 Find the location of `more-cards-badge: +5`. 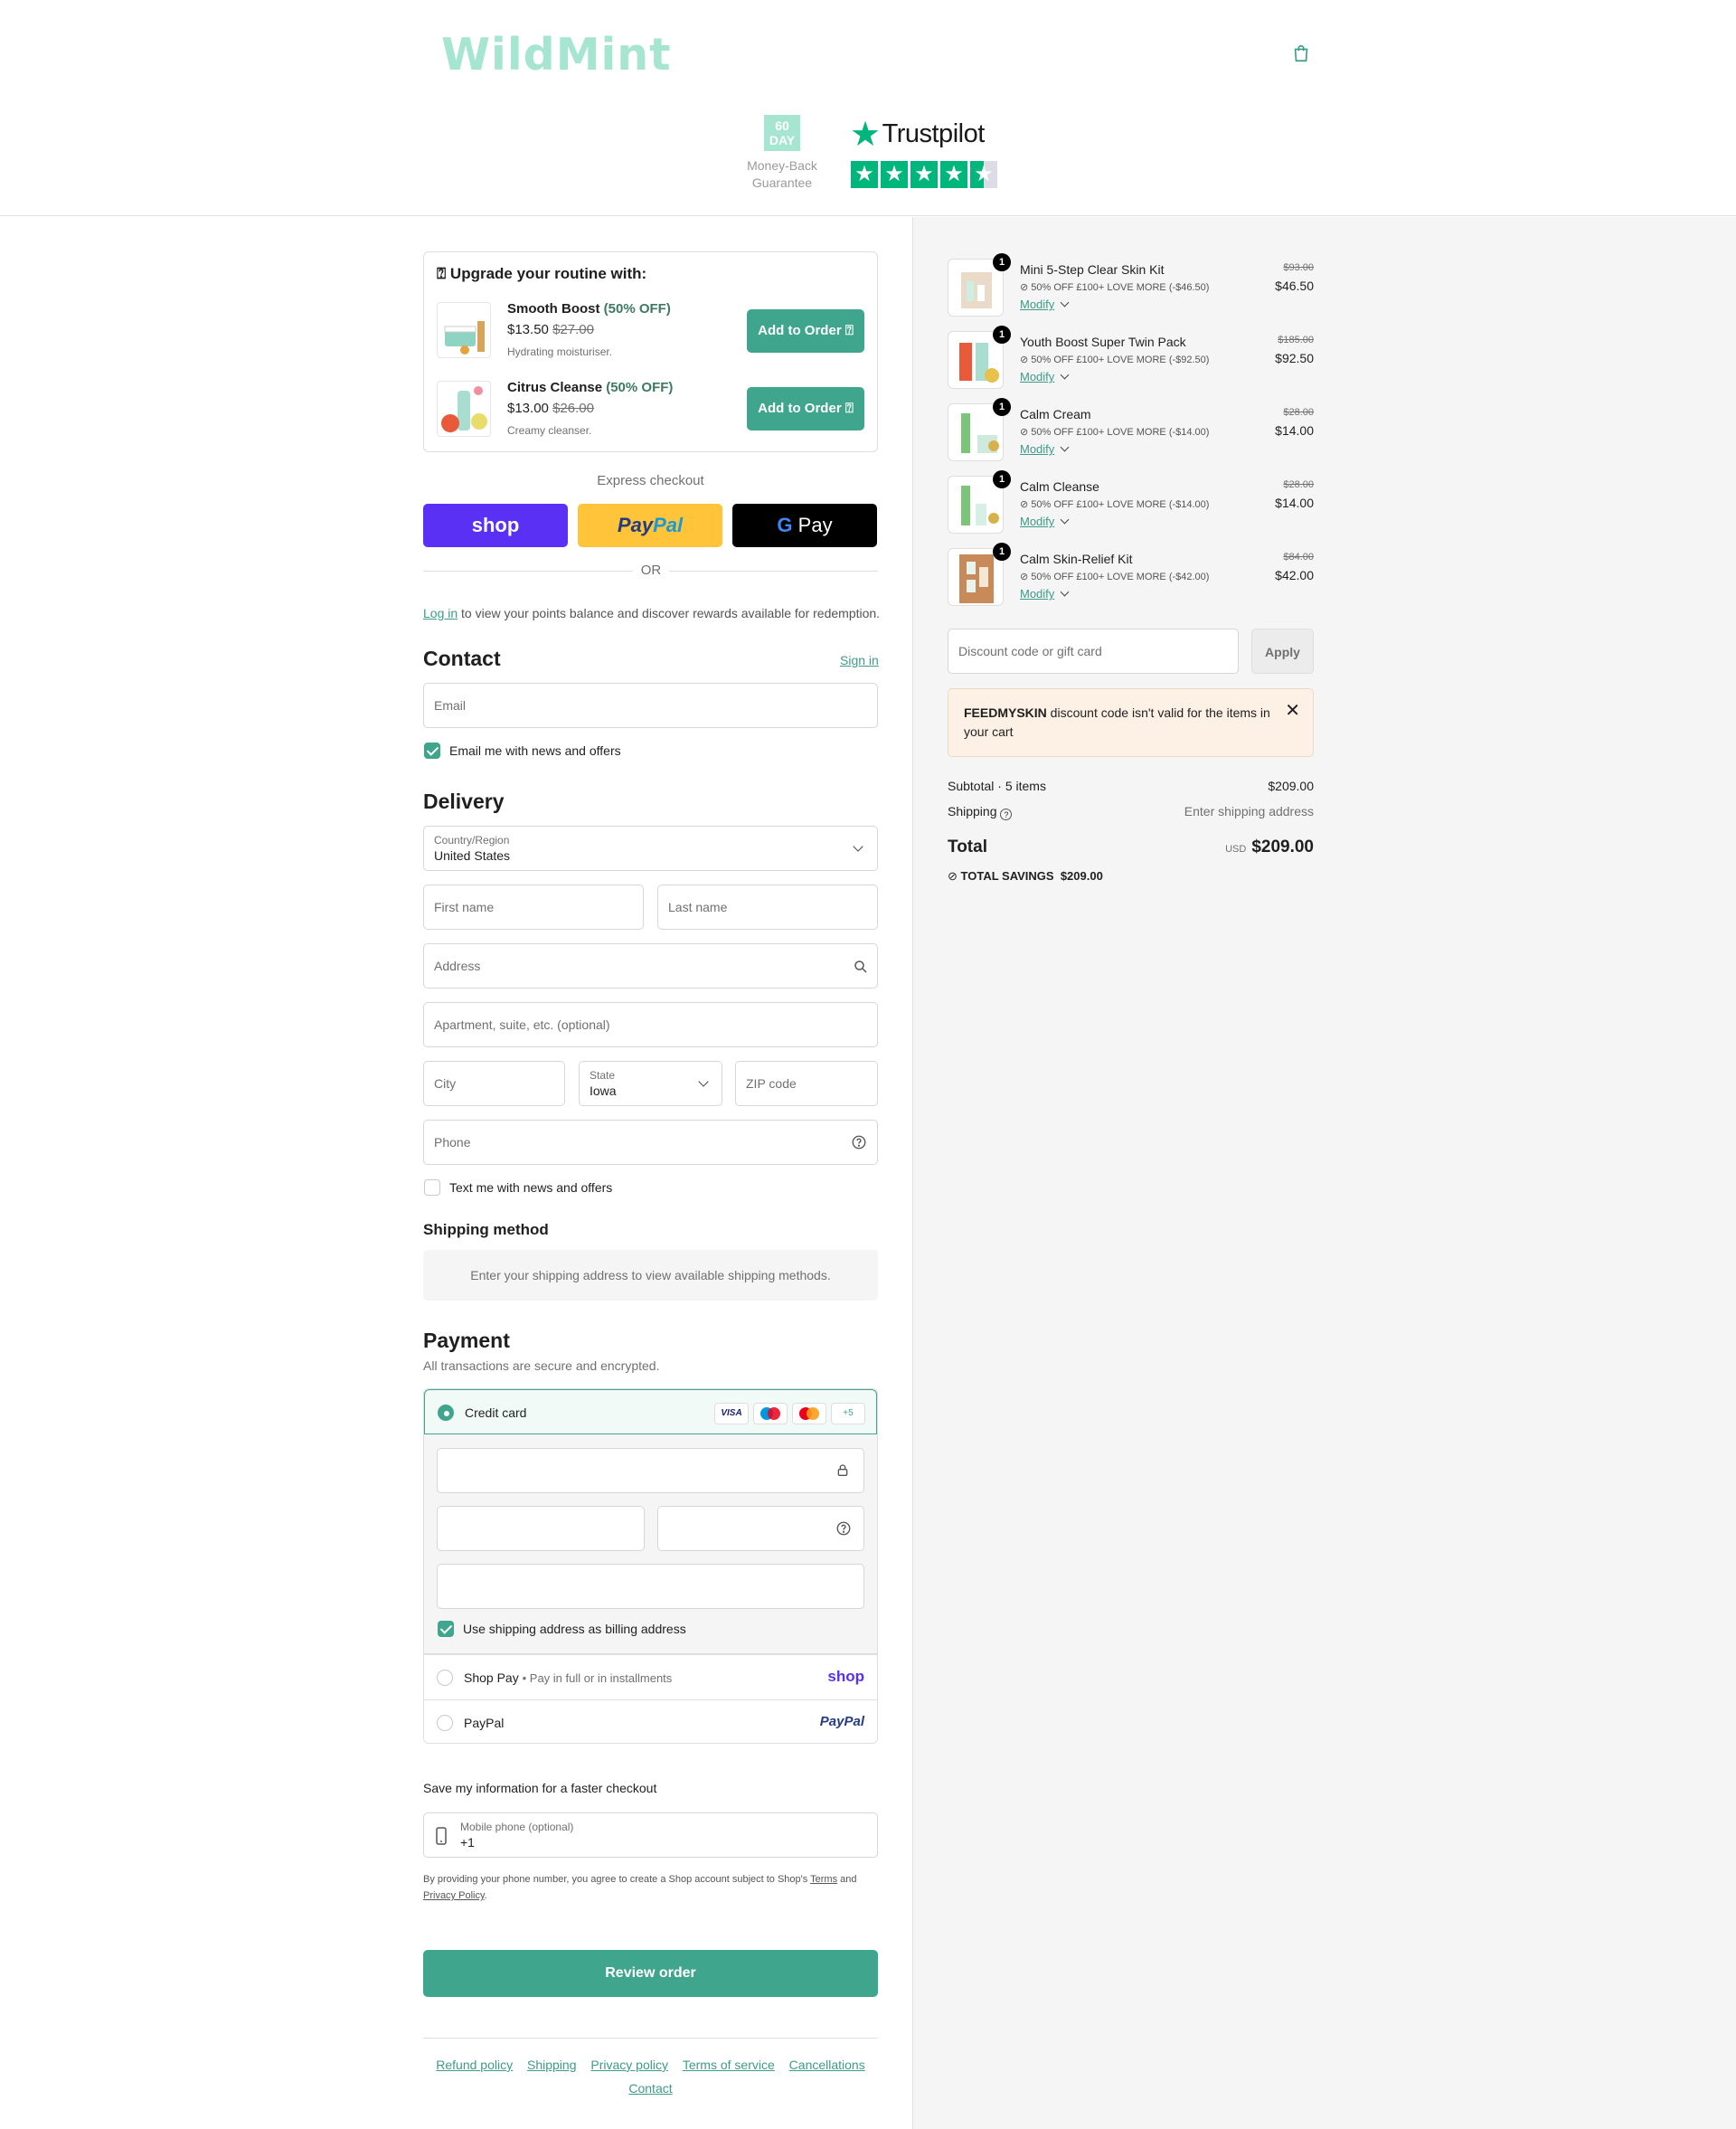

more-cards-badge: +5 is located at coordinates (848, 1414).